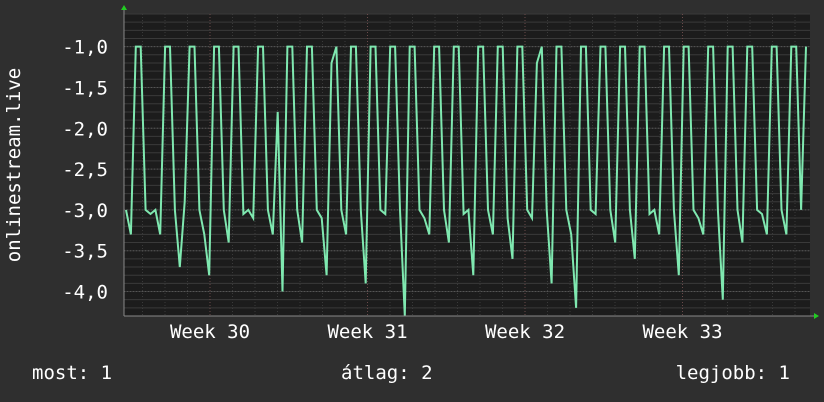 The image size is (824, 402). I want to click on footer-average: átlag: 2, so click(387, 373).